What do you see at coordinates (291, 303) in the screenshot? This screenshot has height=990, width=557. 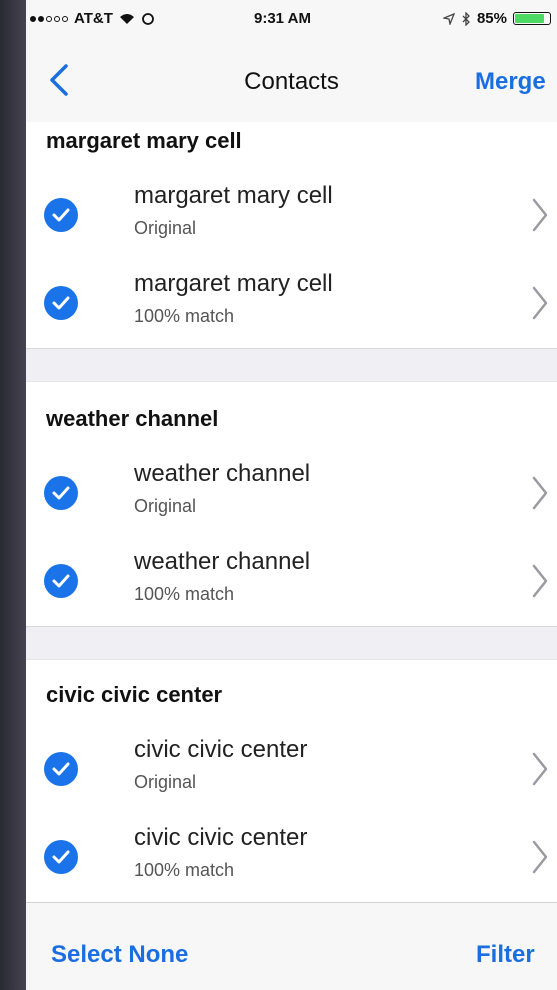 I see `list-item: margaret mary cell 100% match` at bounding box center [291, 303].